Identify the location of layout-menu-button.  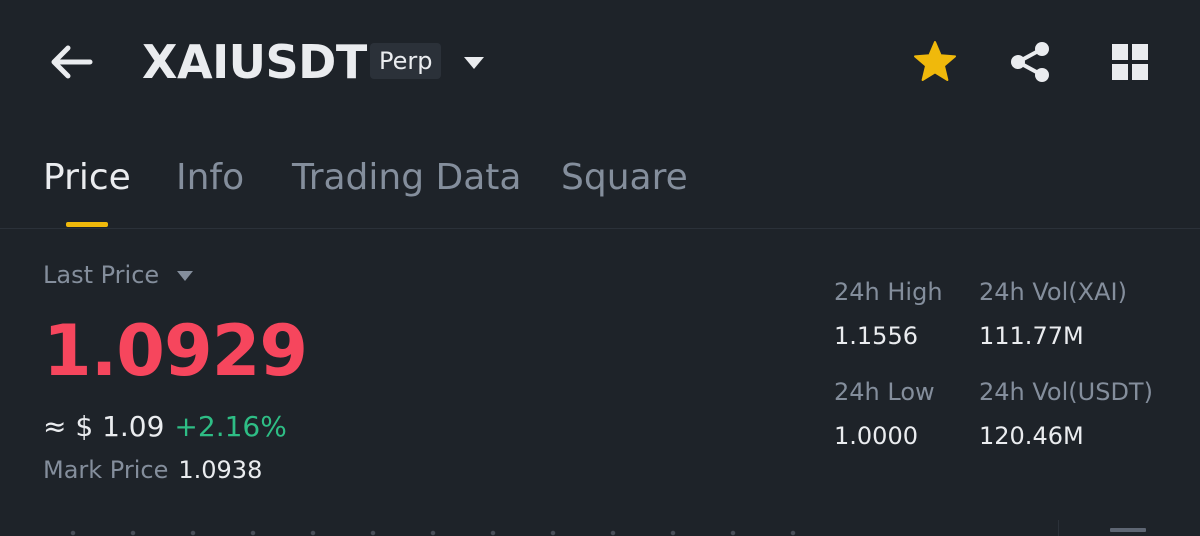
(1130, 62).